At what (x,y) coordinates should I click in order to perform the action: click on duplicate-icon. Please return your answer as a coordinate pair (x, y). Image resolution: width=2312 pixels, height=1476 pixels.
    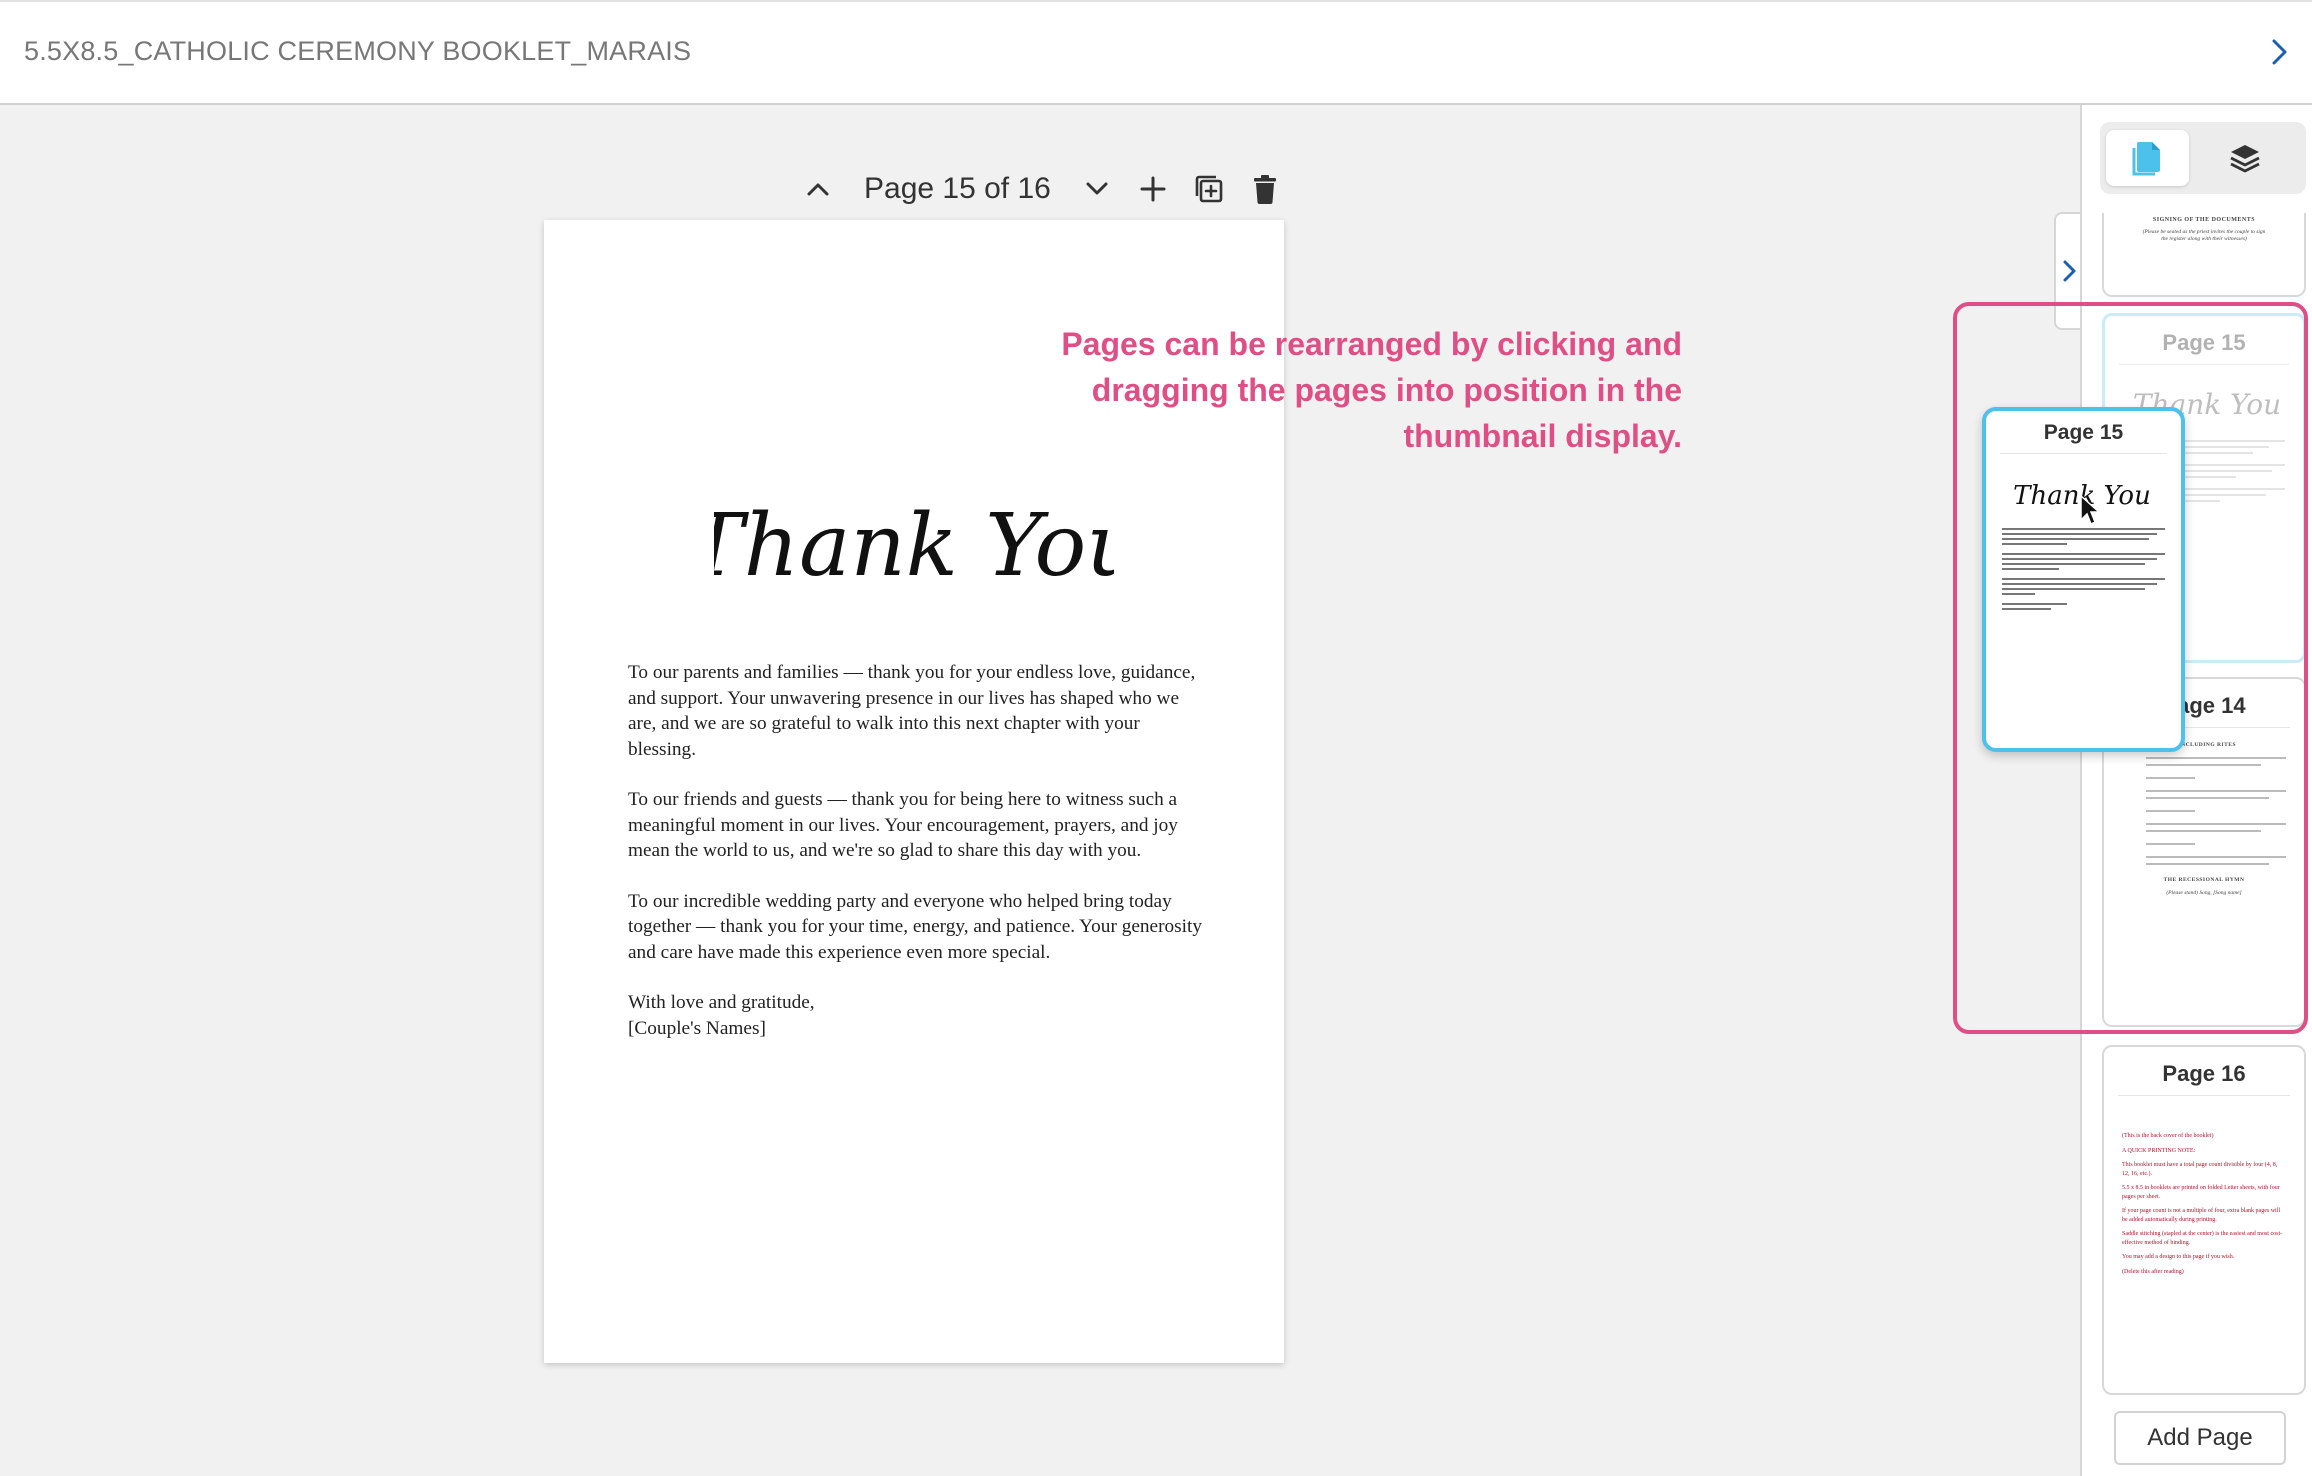
    Looking at the image, I should click on (1209, 189).